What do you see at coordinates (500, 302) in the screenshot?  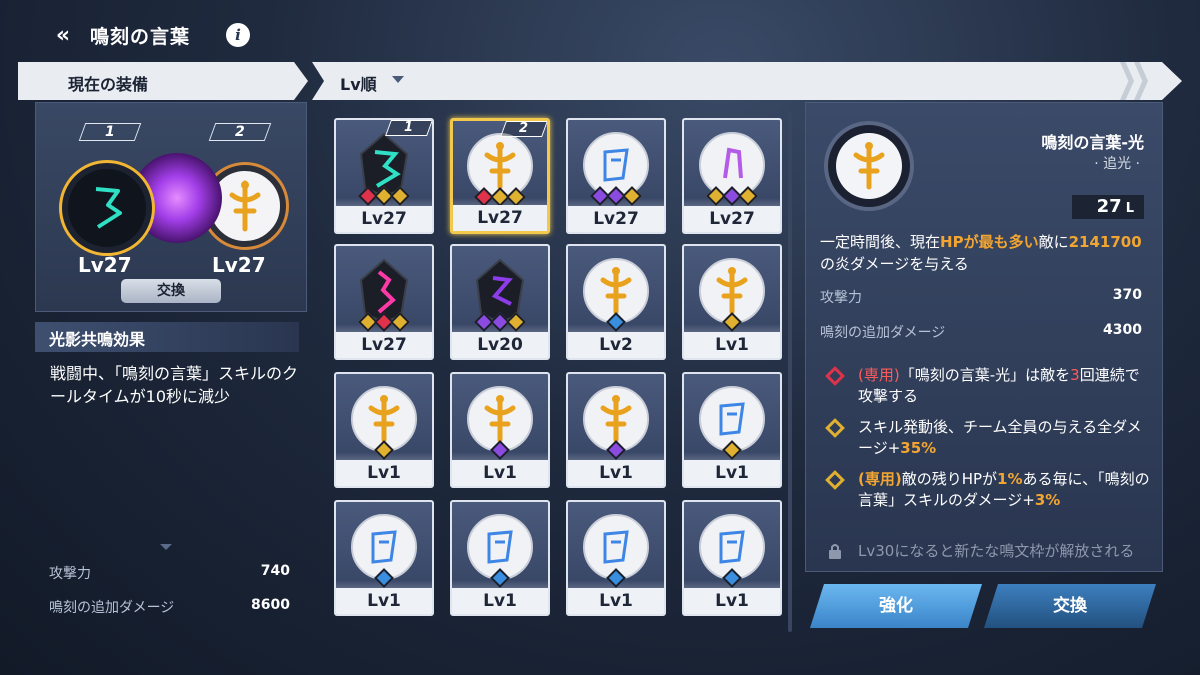 I see `rune-card: Lv20` at bounding box center [500, 302].